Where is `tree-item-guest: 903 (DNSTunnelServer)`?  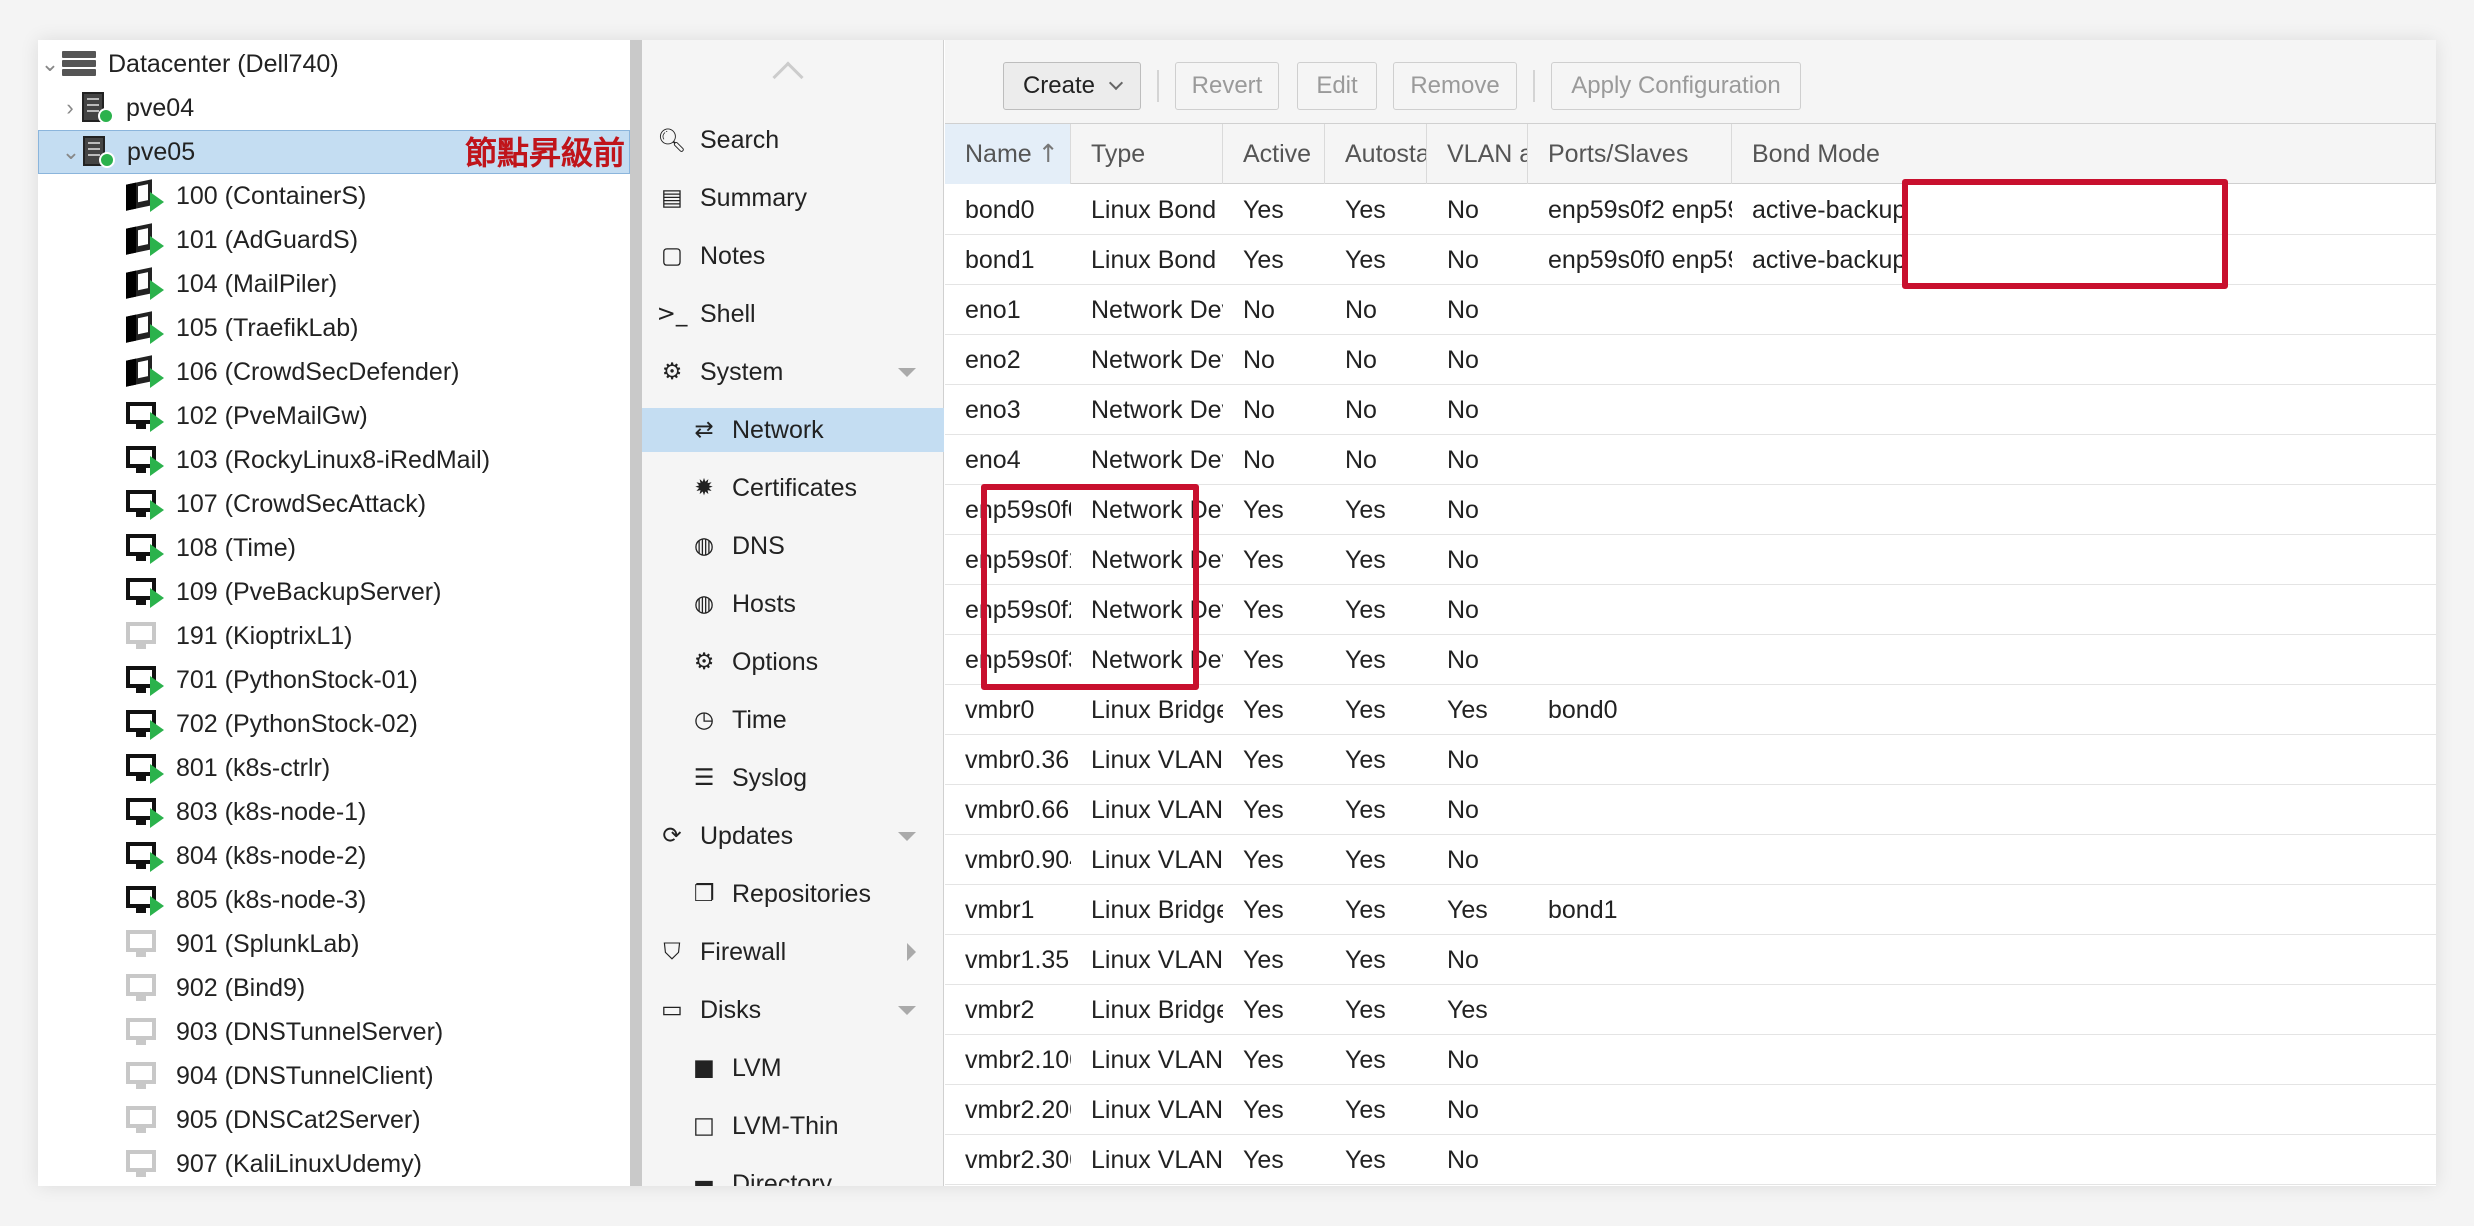
tree-item-guest: 903 (DNSTunnelServer) is located at coordinates (334, 1032).